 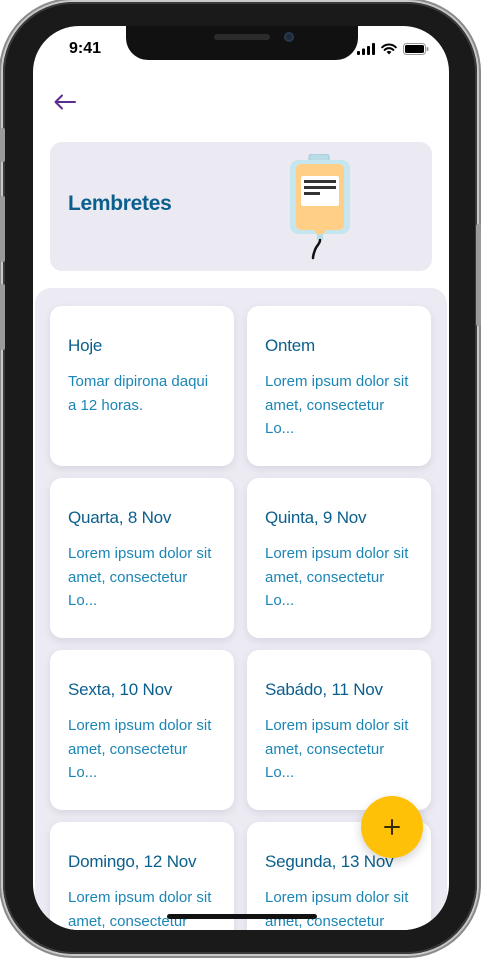 What do you see at coordinates (389, 49) in the screenshot?
I see `wifi-icon` at bounding box center [389, 49].